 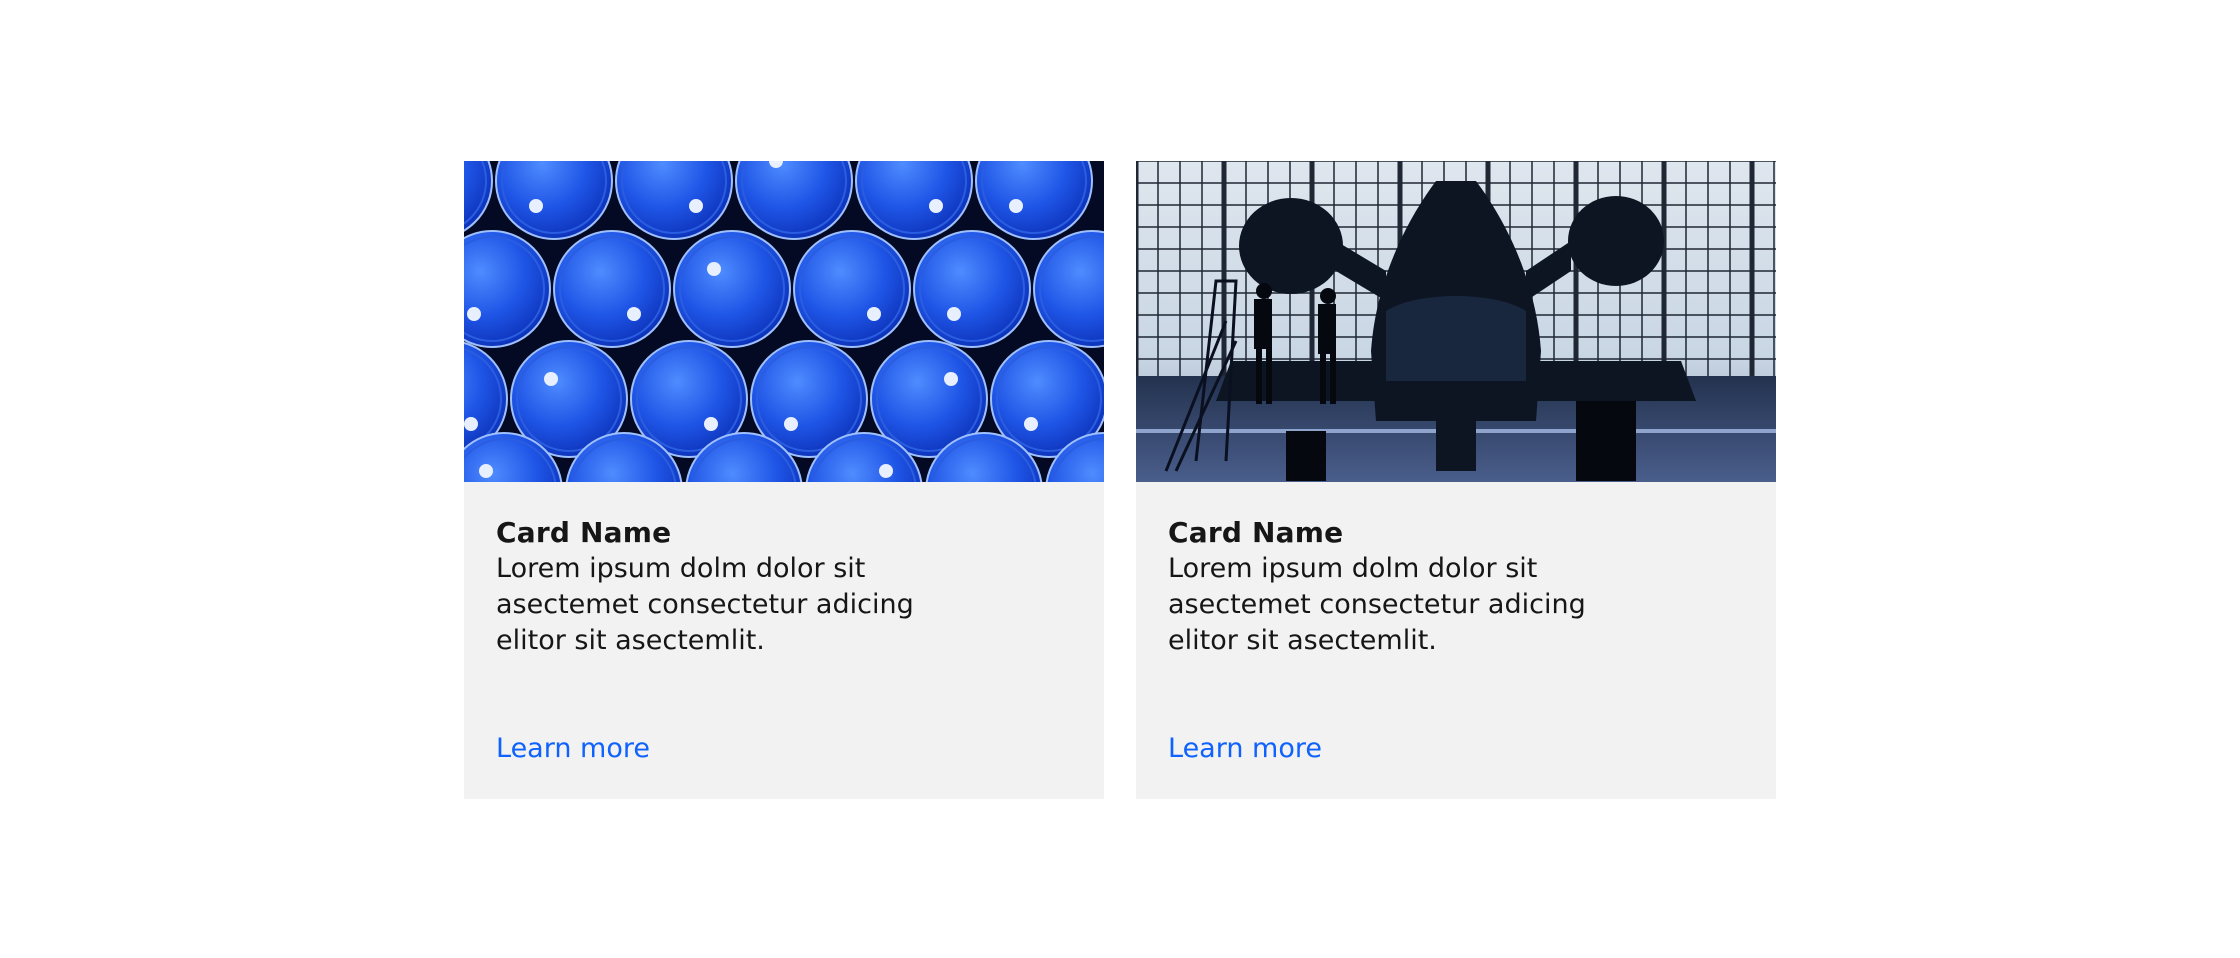 What do you see at coordinates (784, 321) in the screenshot?
I see `blue-barrels-photo` at bounding box center [784, 321].